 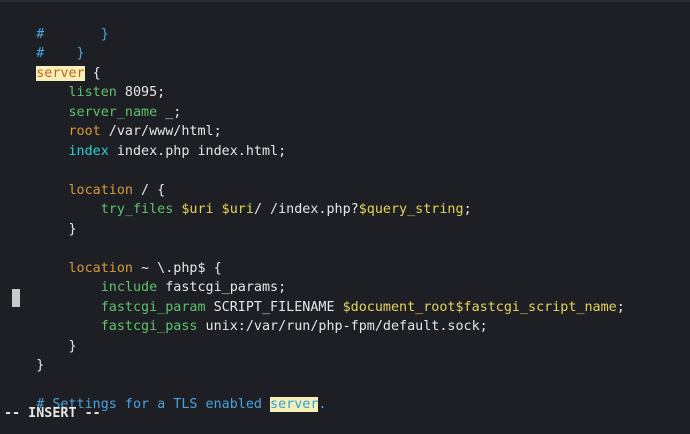 What do you see at coordinates (44, 43) in the screenshot?
I see `code-line-2: # }` at bounding box center [44, 43].